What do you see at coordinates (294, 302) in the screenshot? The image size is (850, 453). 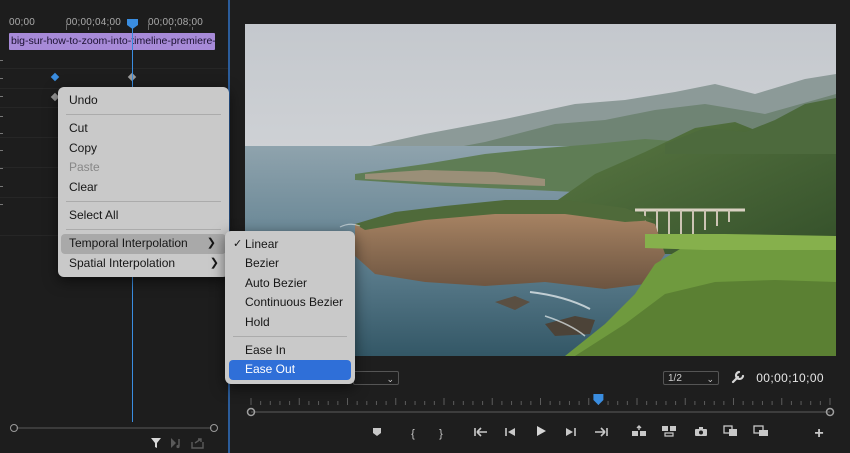 I see `submenu-item-label: Continuous Bezier` at bounding box center [294, 302].